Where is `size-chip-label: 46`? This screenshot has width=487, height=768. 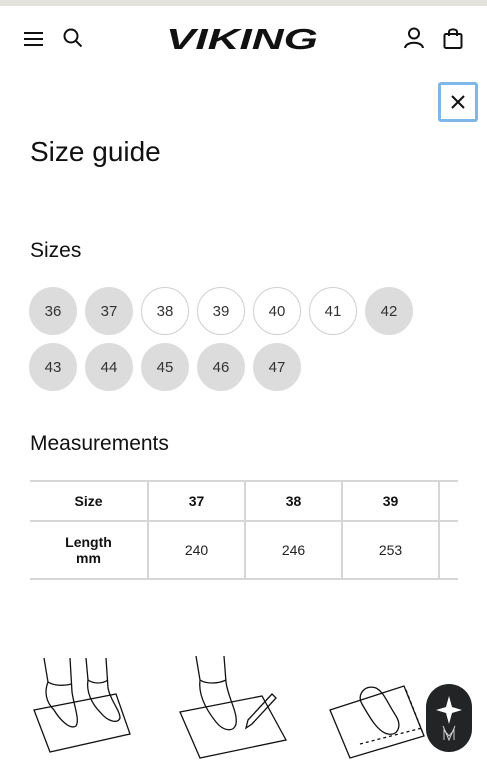
size-chip-label: 46 is located at coordinates (221, 367).